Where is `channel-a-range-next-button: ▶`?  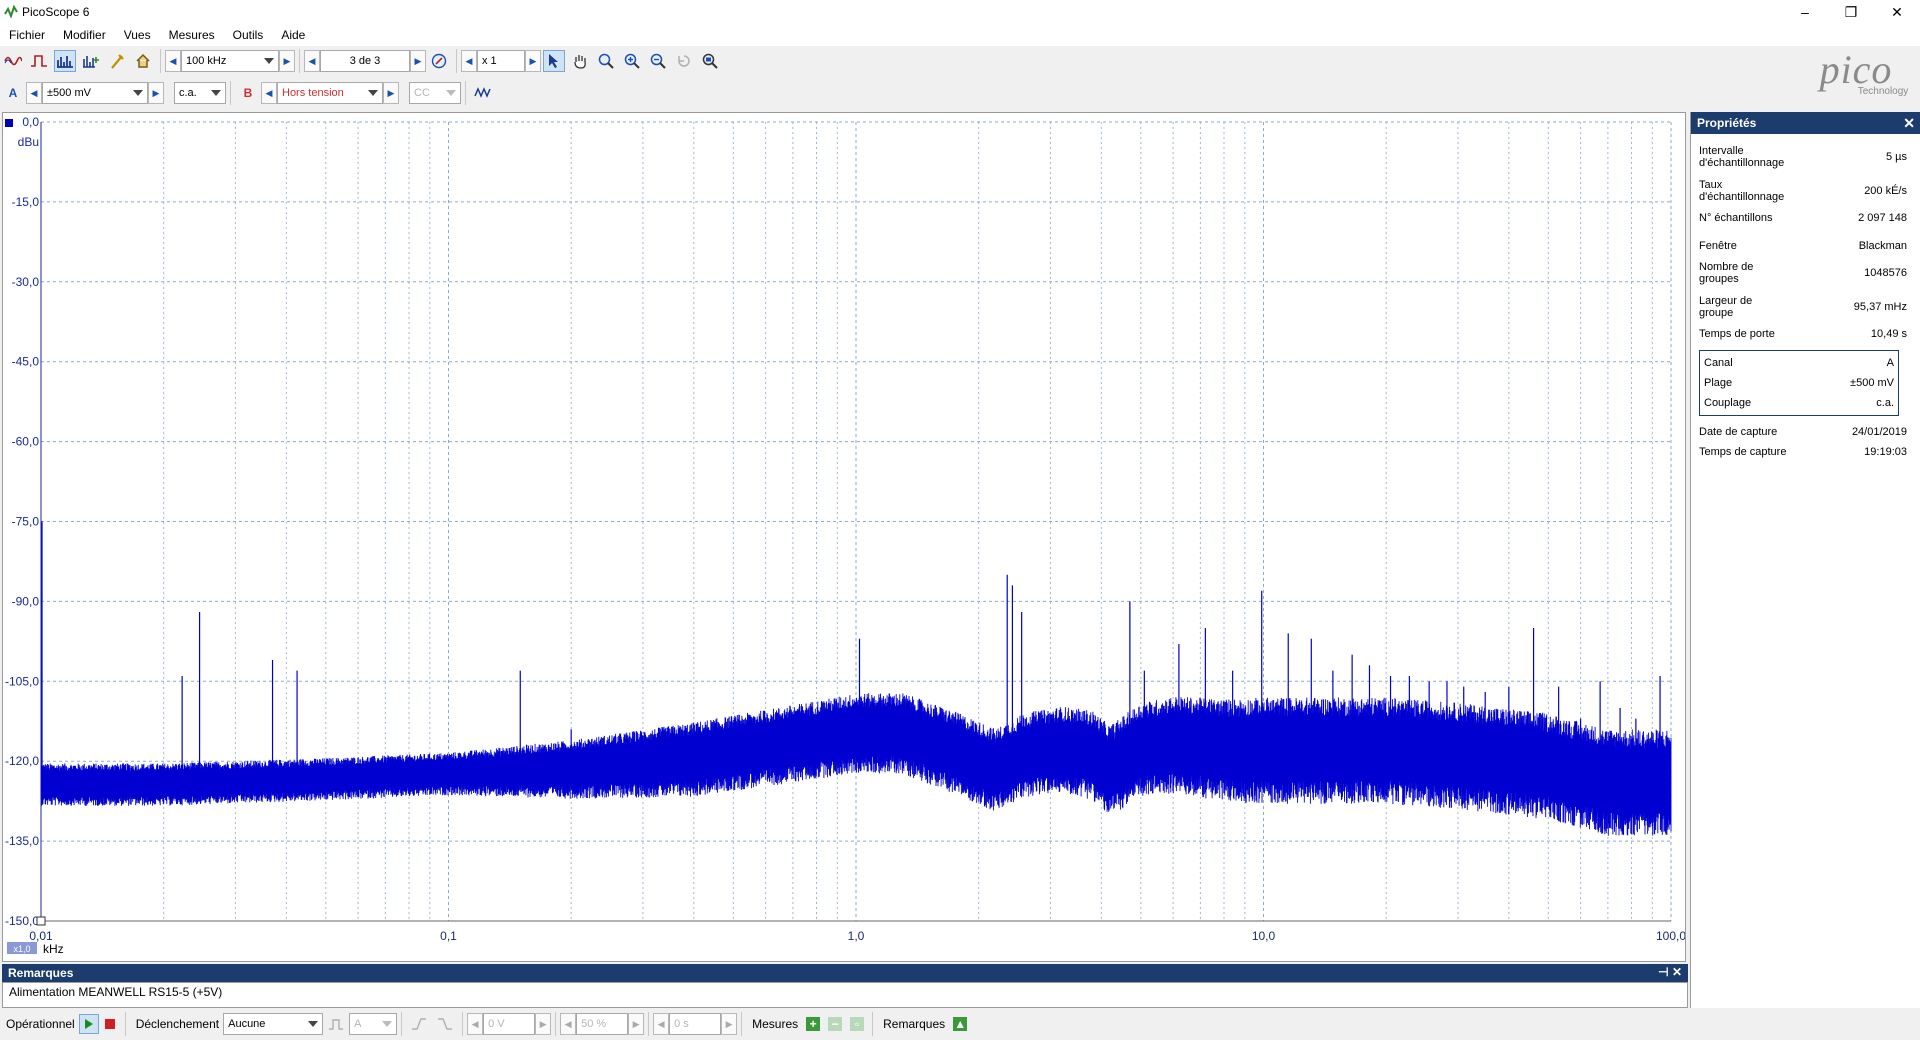
channel-a-range-next-button: ▶ is located at coordinates (156, 93).